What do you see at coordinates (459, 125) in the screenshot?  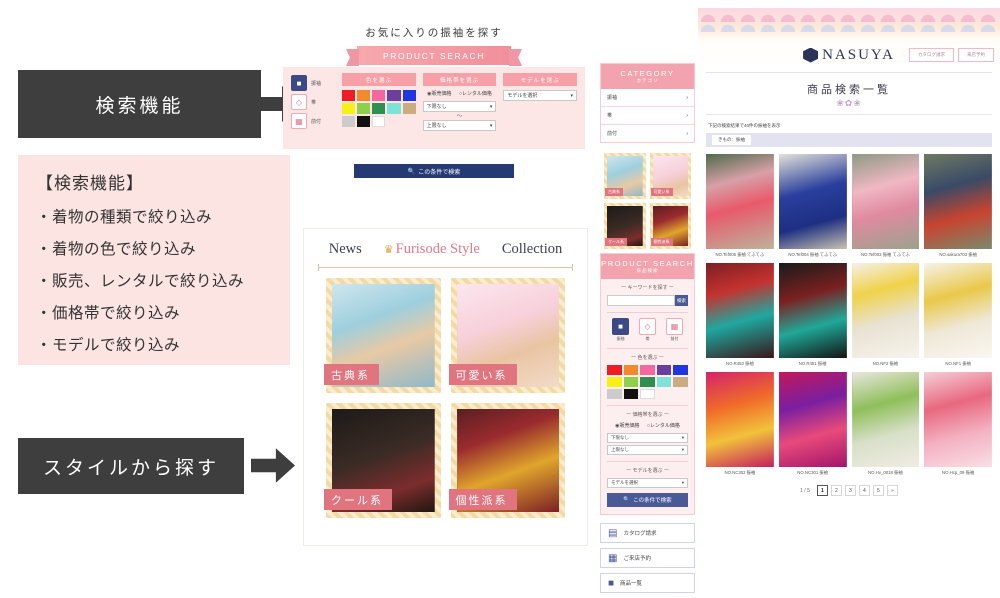 I see `price-max-select: 上限なし ▾` at bounding box center [459, 125].